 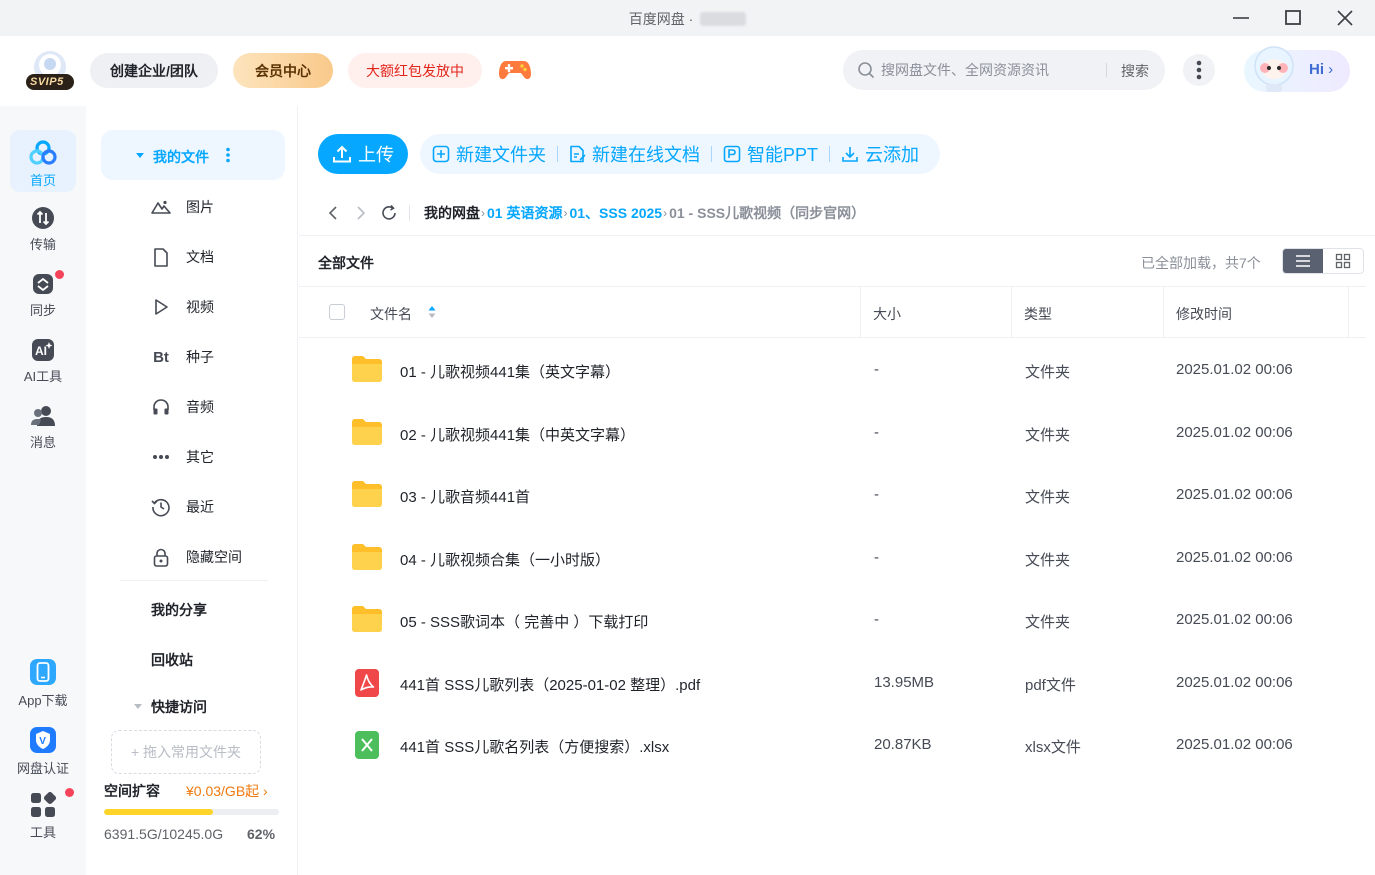 What do you see at coordinates (196, 557) in the screenshot?
I see `sidebar-item-hidden-space: 隐藏空间` at bounding box center [196, 557].